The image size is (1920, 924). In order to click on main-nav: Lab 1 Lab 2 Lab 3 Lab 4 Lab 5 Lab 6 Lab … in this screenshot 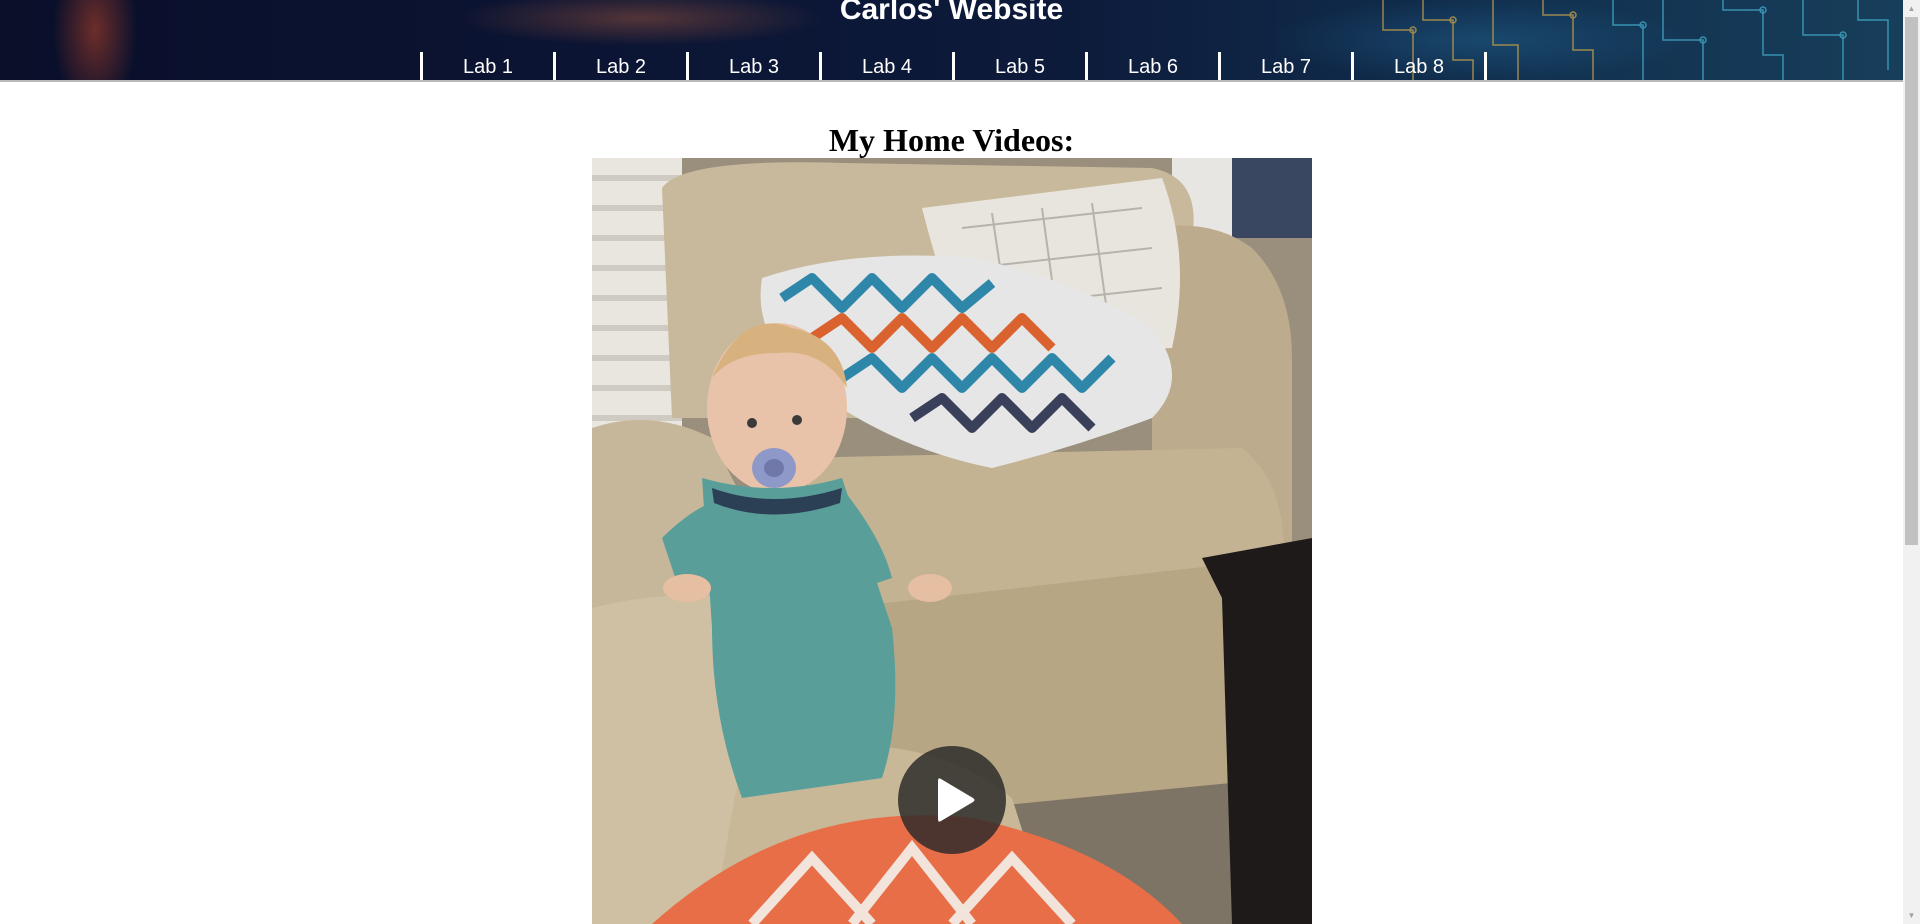, I will do `click(953, 66)`.